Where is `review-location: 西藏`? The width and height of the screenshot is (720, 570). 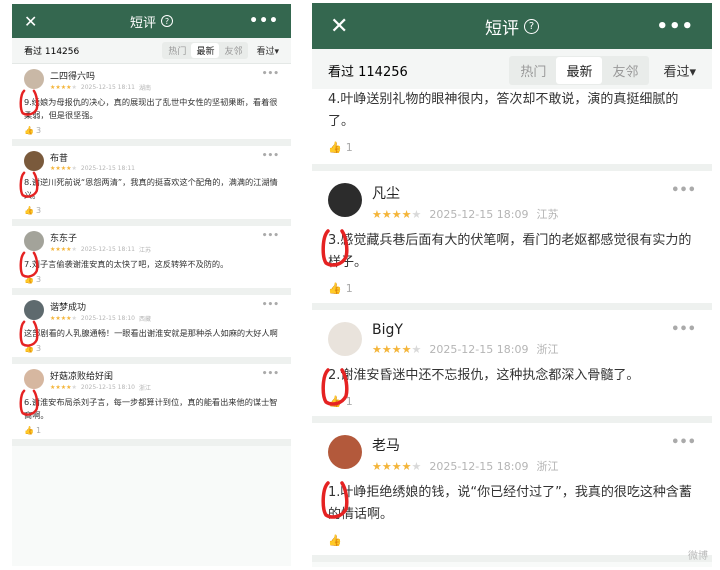
review-location: 西藏 is located at coordinates (144, 319).